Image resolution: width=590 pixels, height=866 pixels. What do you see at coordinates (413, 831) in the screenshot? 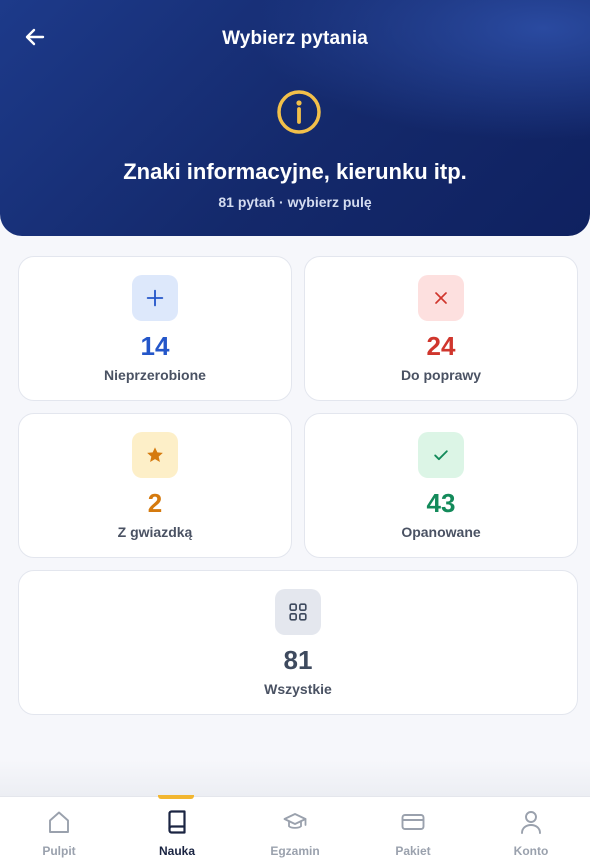
I see `tab-pakiet: Pakiet` at bounding box center [413, 831].